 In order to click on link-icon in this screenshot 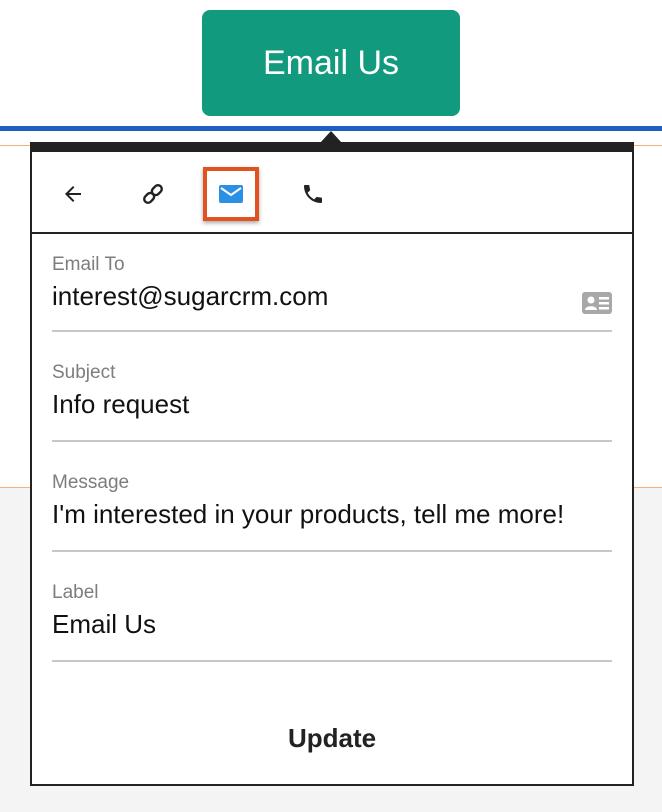, I will do `click(153, 194)`.